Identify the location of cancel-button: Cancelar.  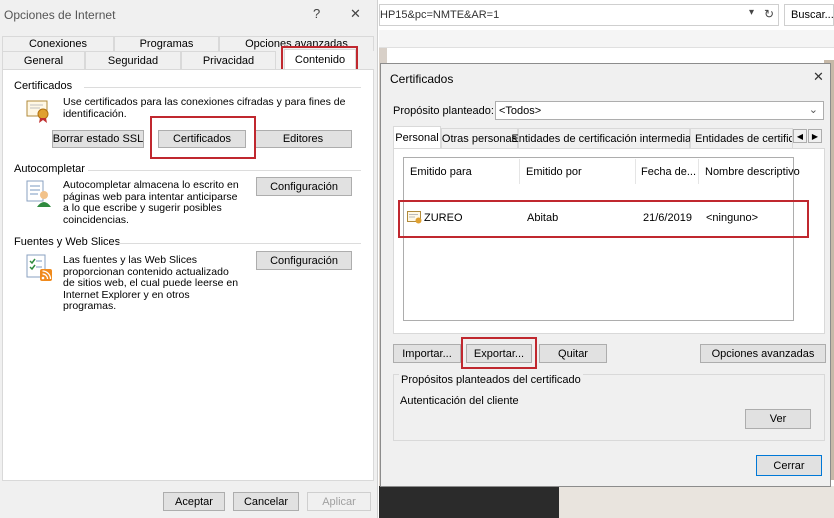
(266, 501).